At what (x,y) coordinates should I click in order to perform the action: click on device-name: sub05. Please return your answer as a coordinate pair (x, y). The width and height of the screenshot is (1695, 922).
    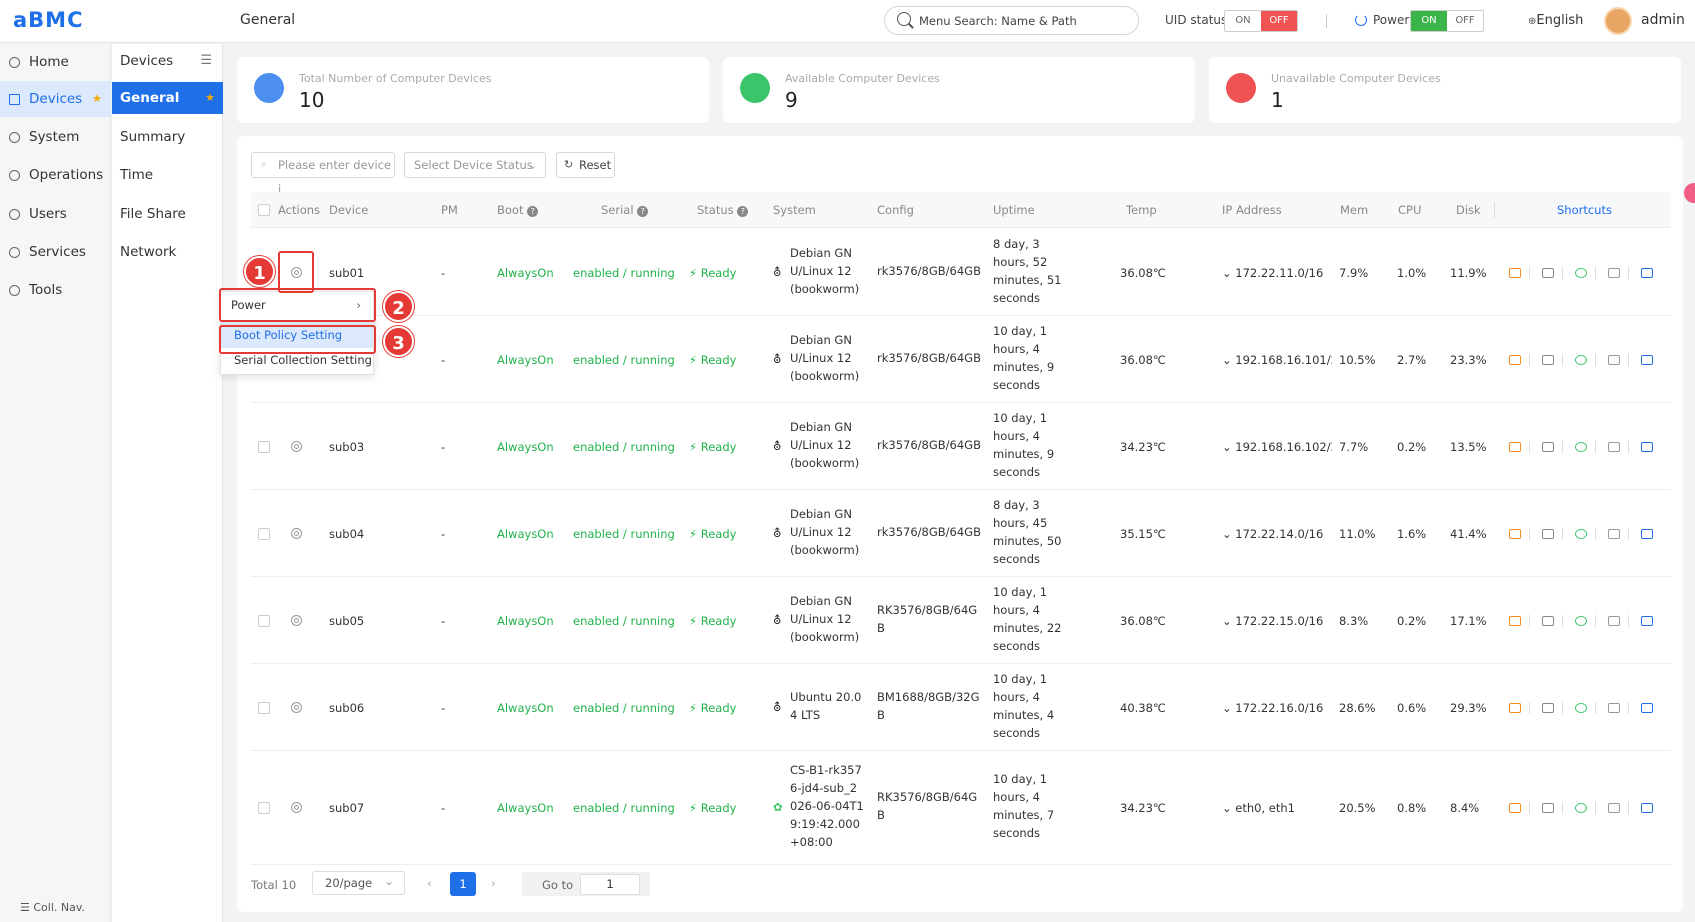
    Looking at the image, I should click on (346, 621).